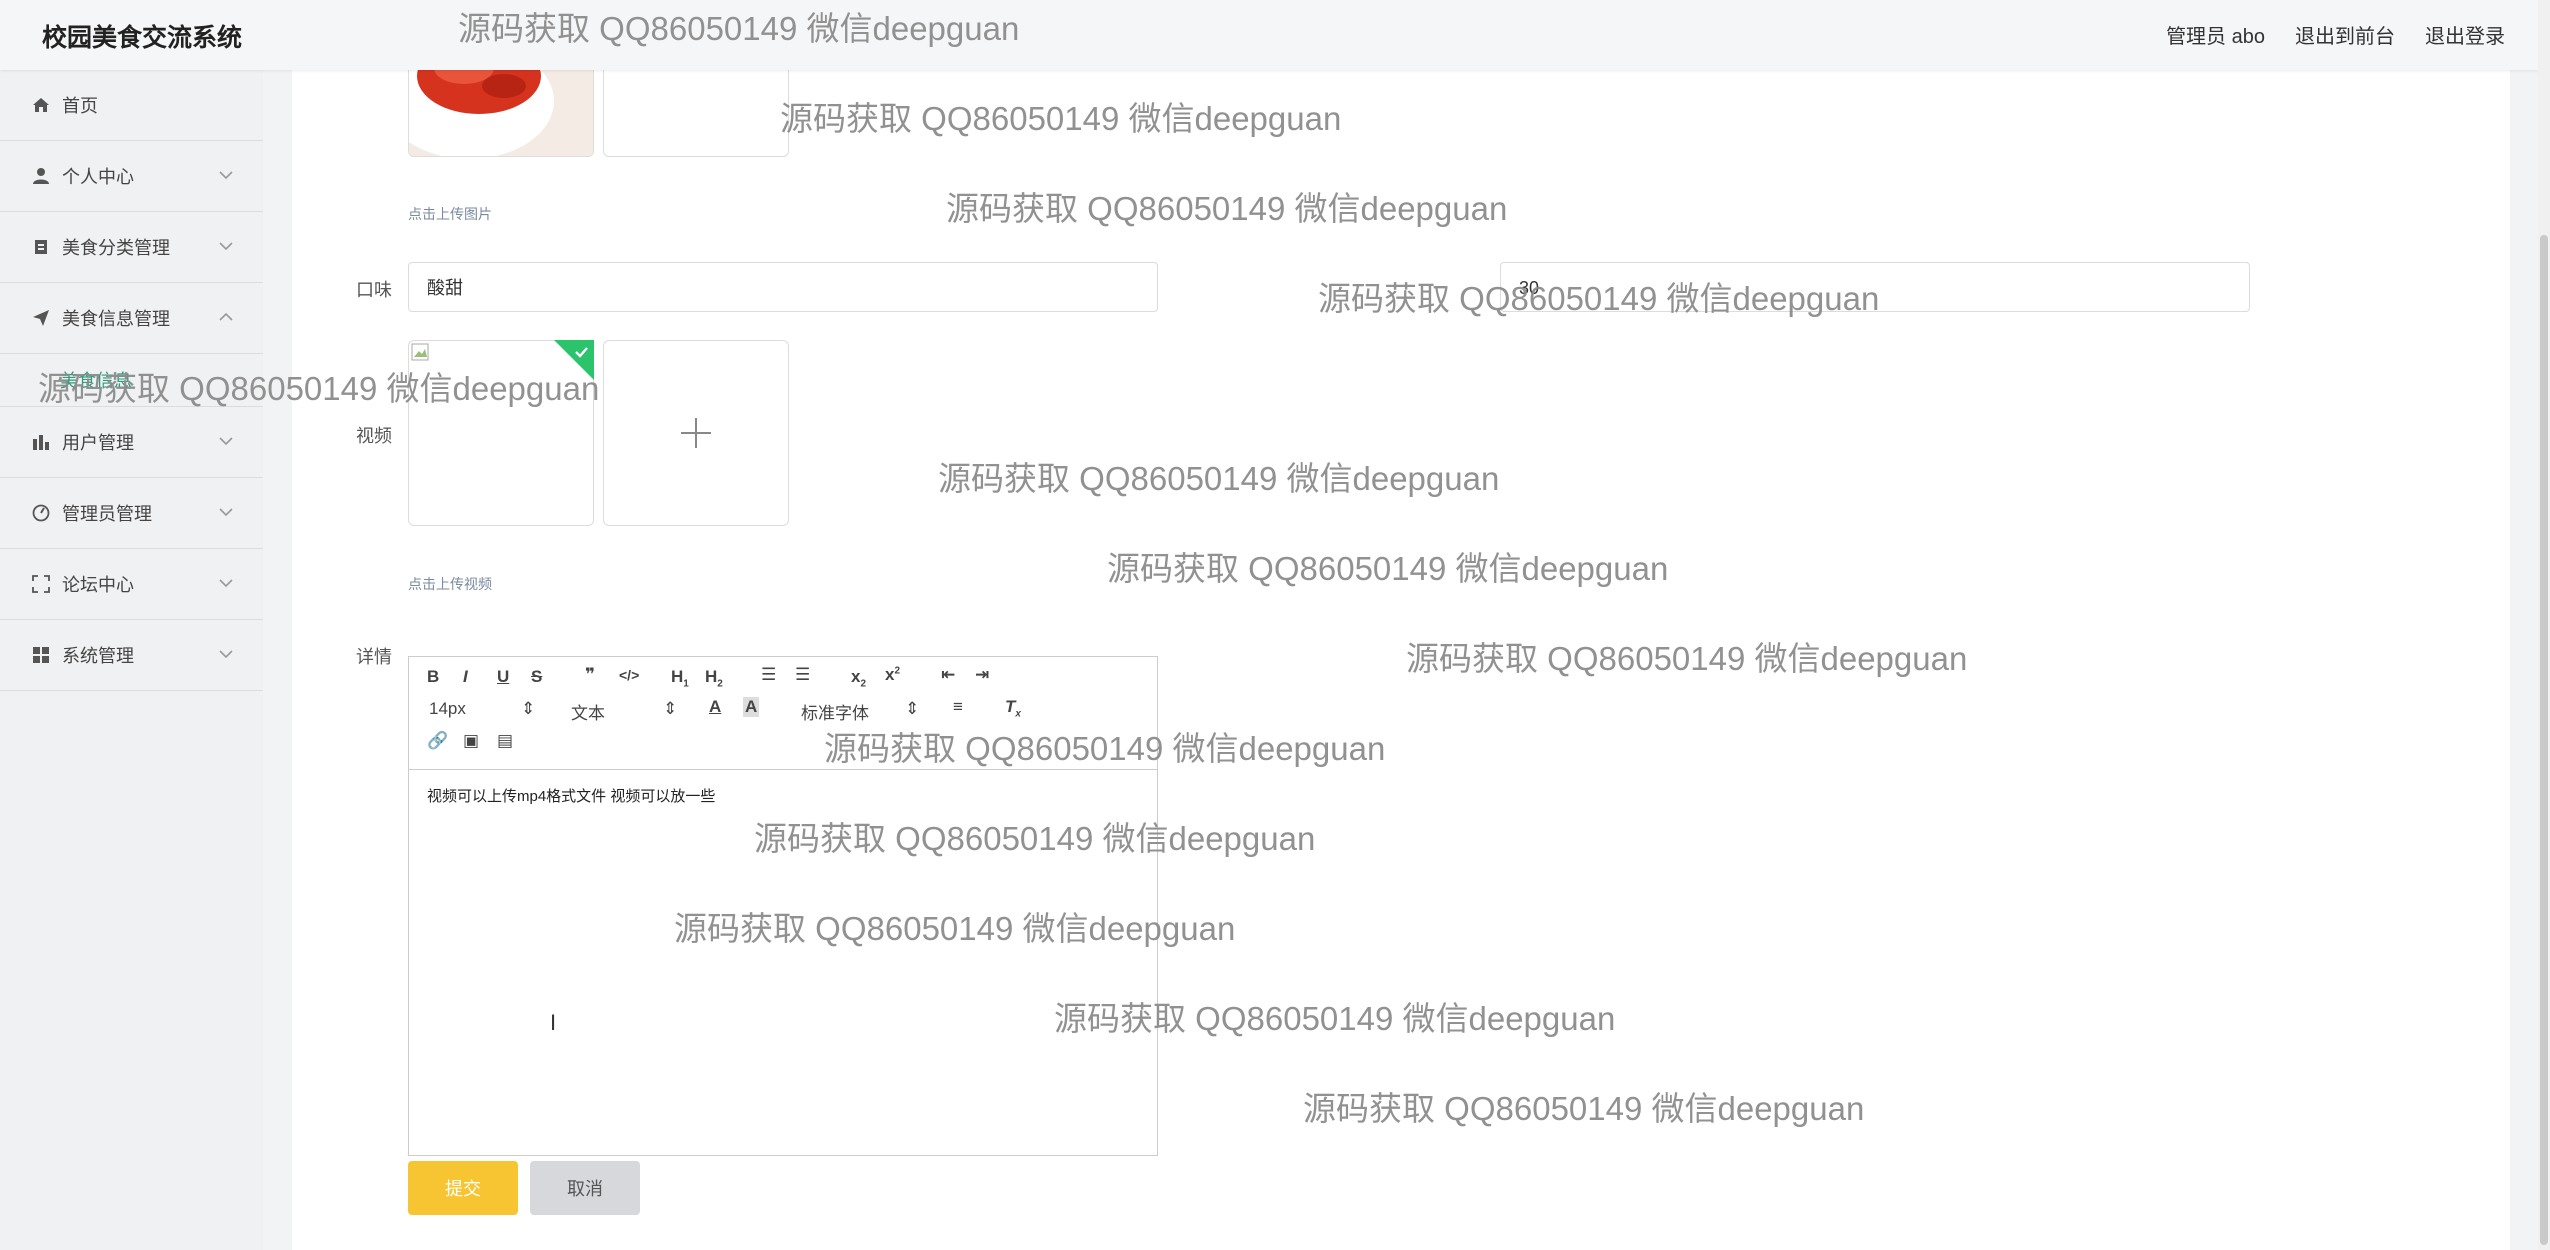 This screenshot has height=1250, width=2550. What do you see at coordinates (41, 105) in the screenshot?
I see `home-icon` at bounding box center [41, 105].